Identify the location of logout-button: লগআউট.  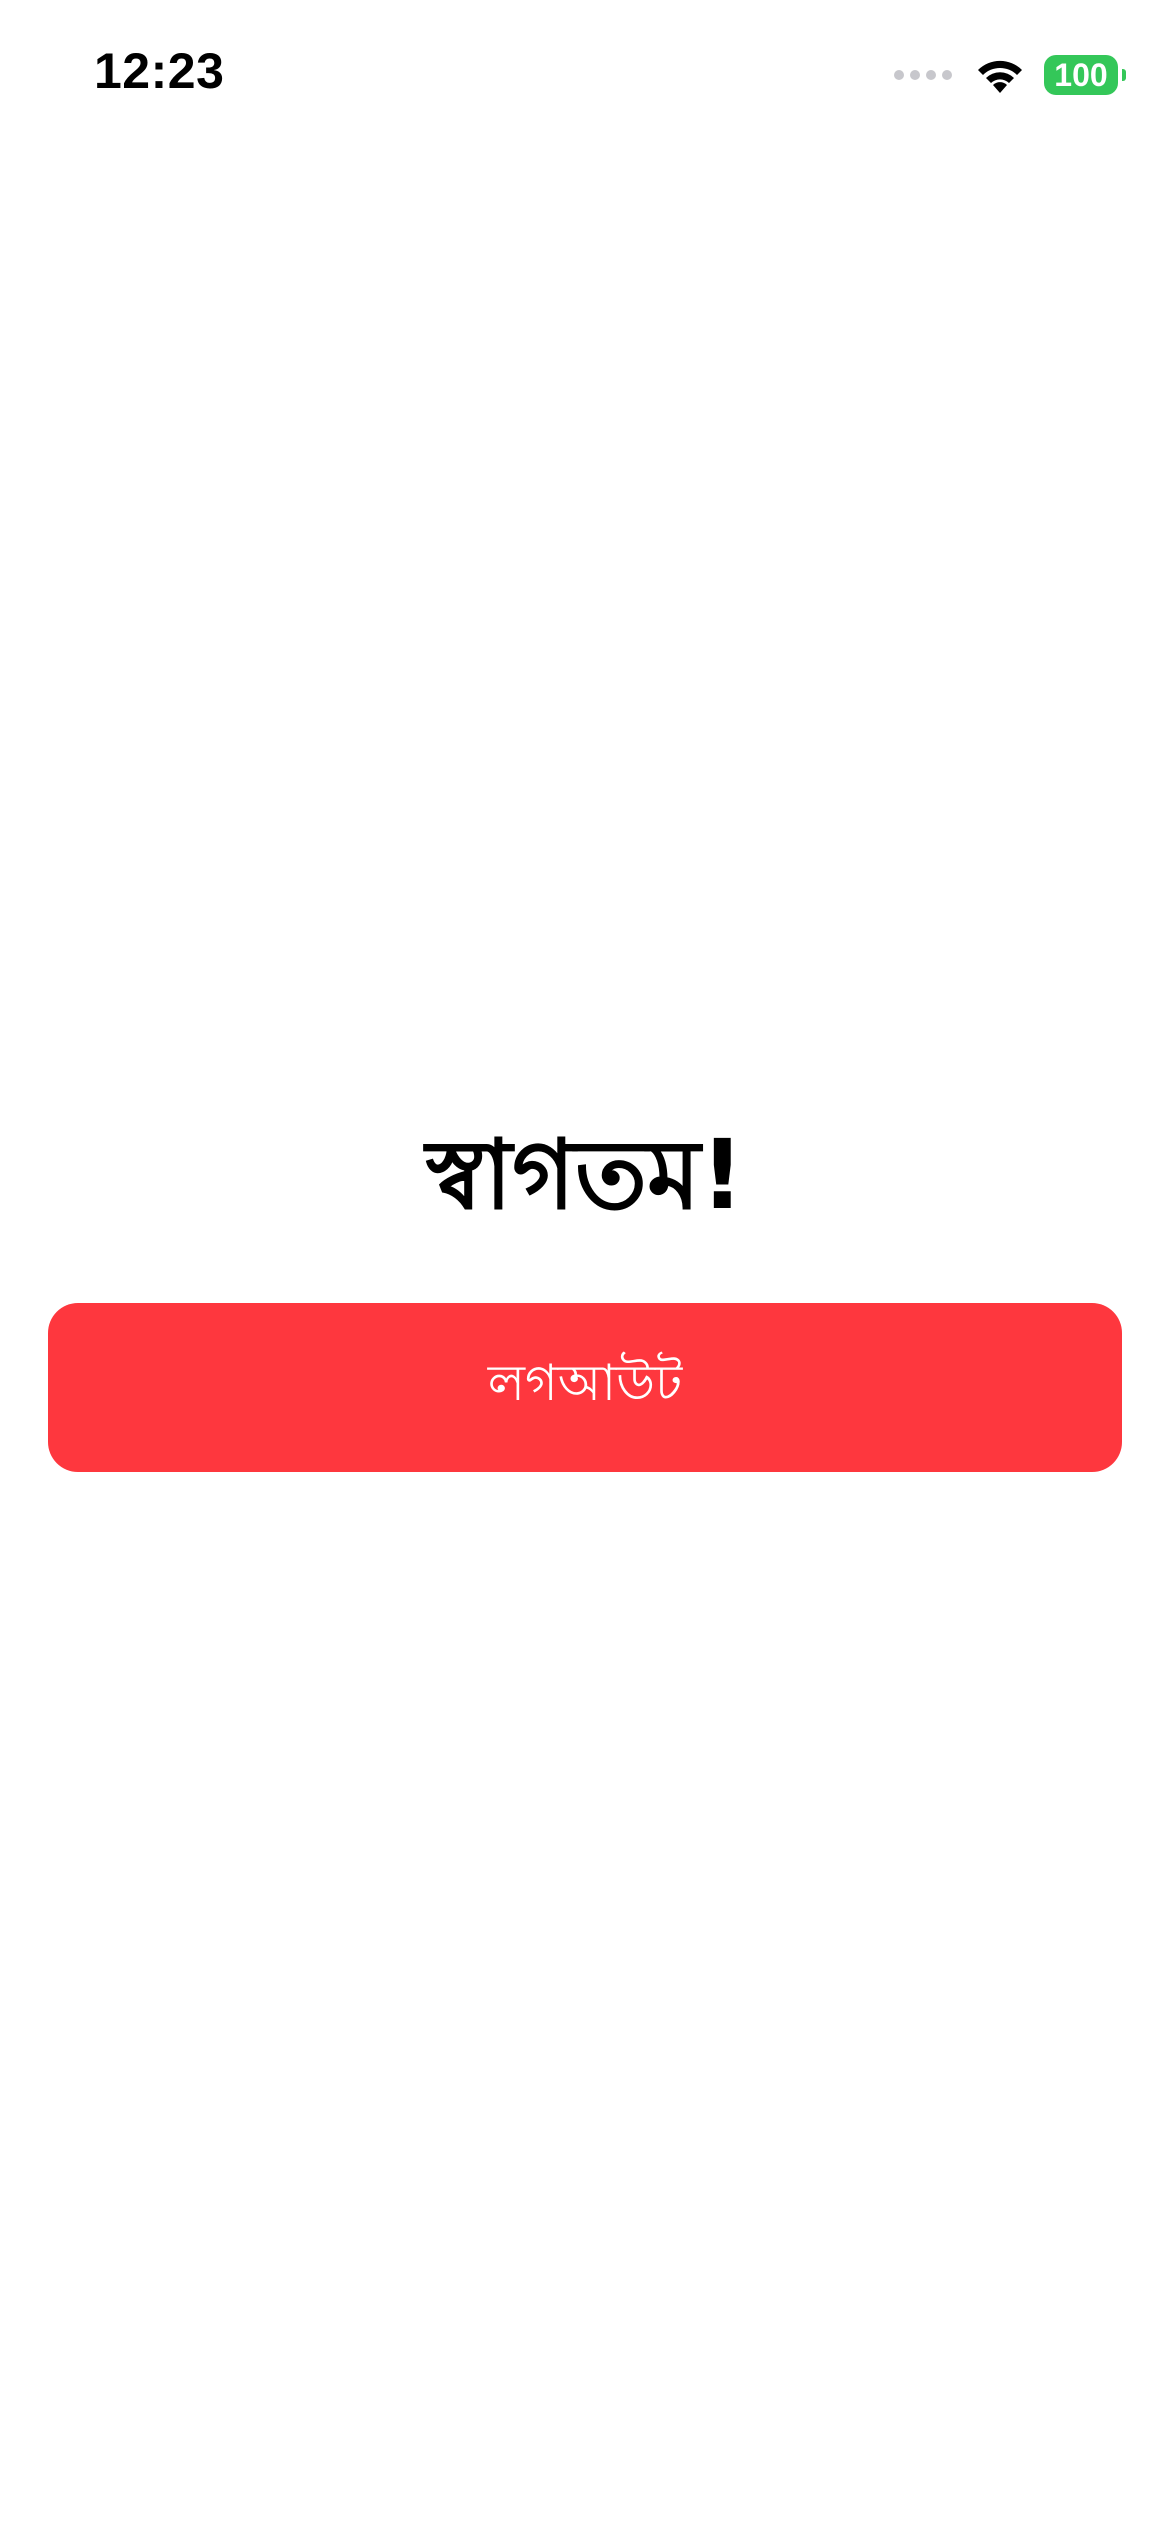
(585, 1387).